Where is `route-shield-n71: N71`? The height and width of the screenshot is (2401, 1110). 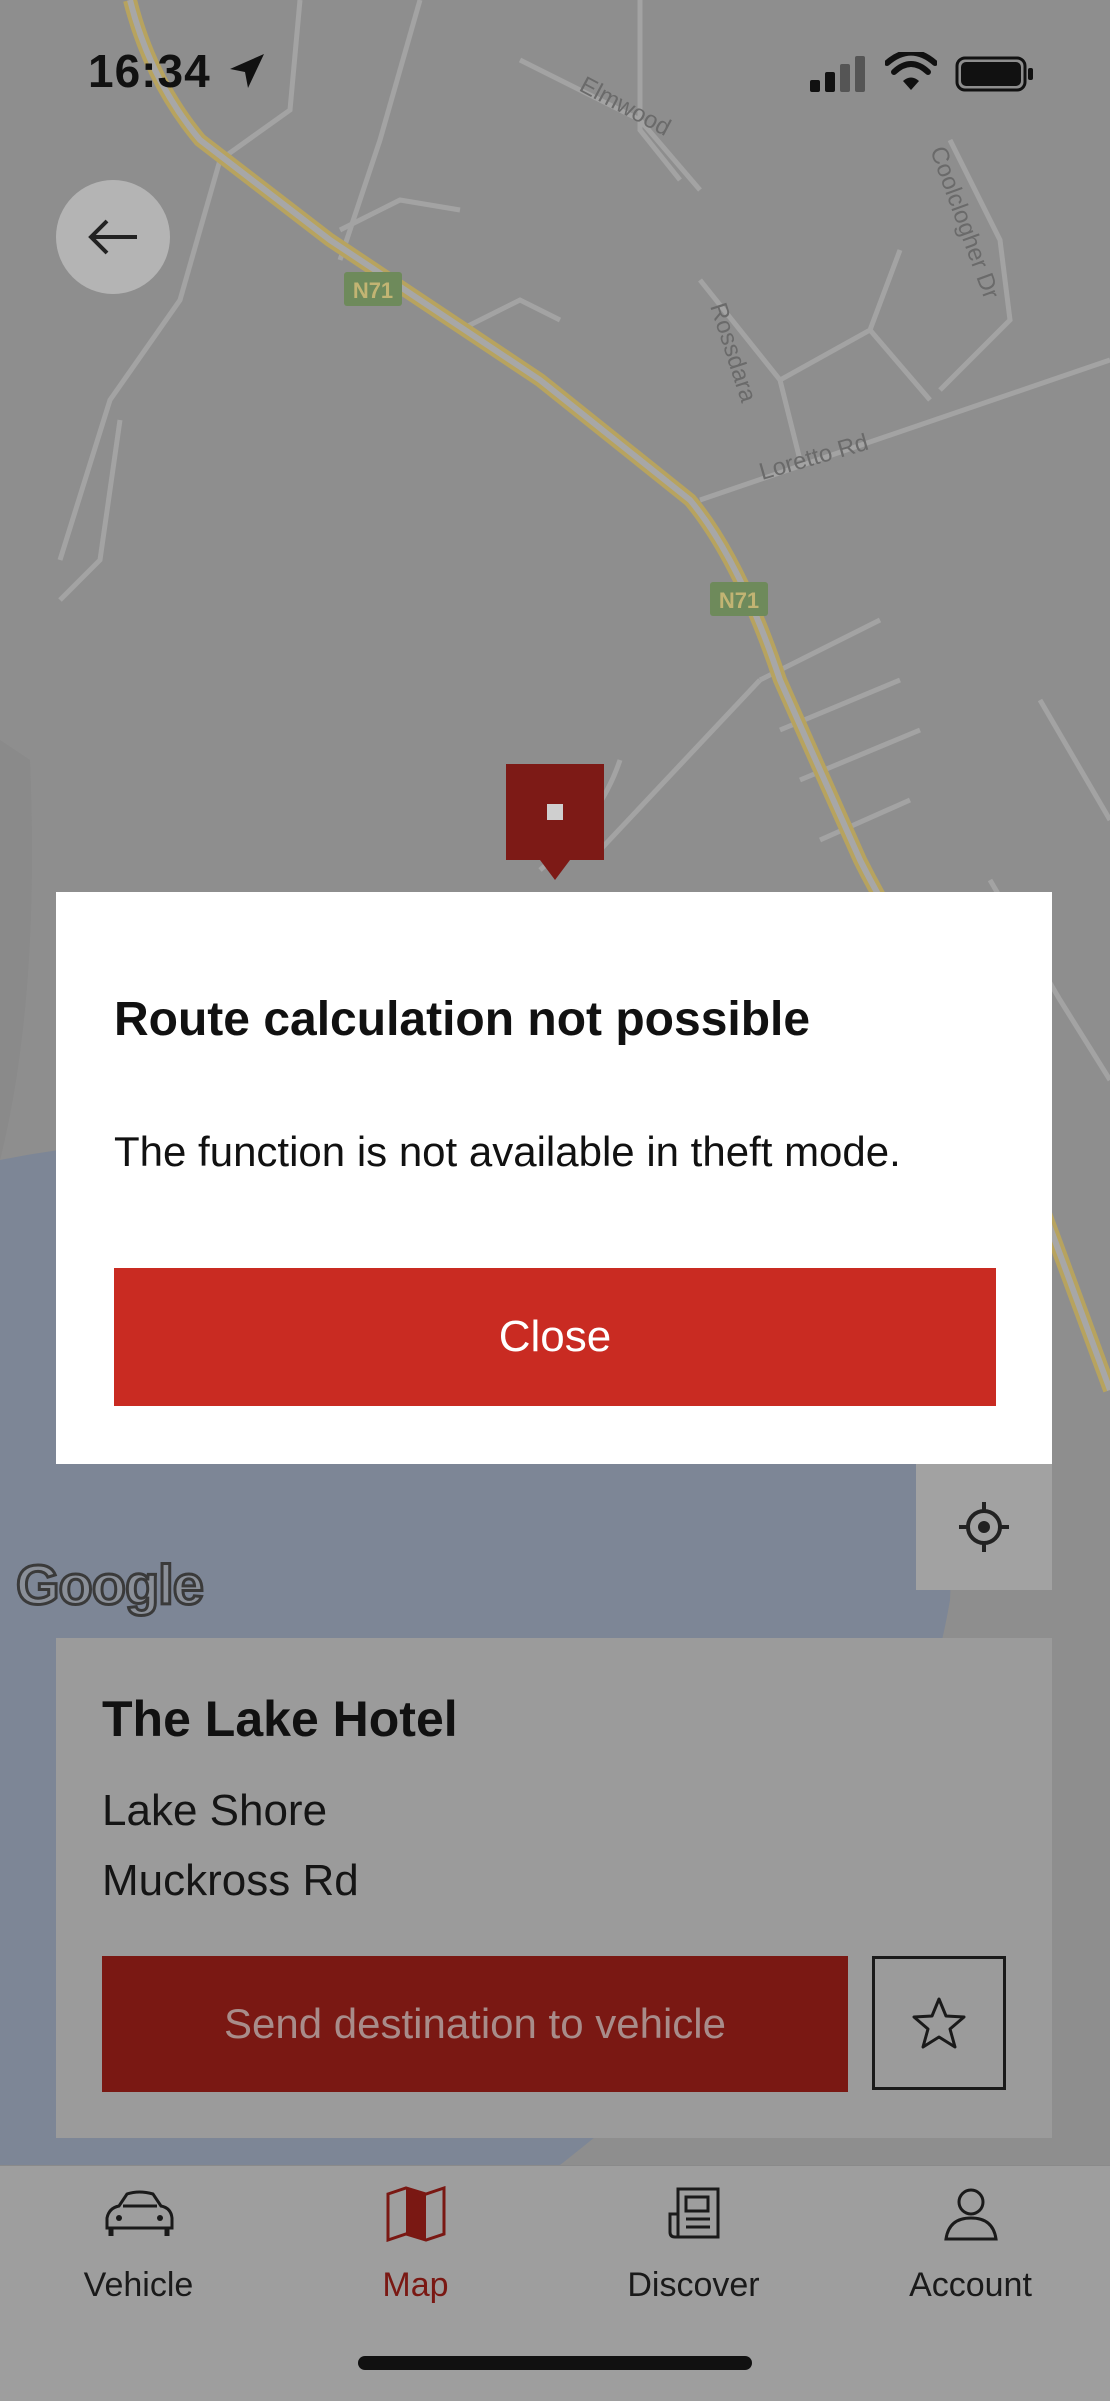
route-shield-n71: N71 is located at coordinates (373, 289).